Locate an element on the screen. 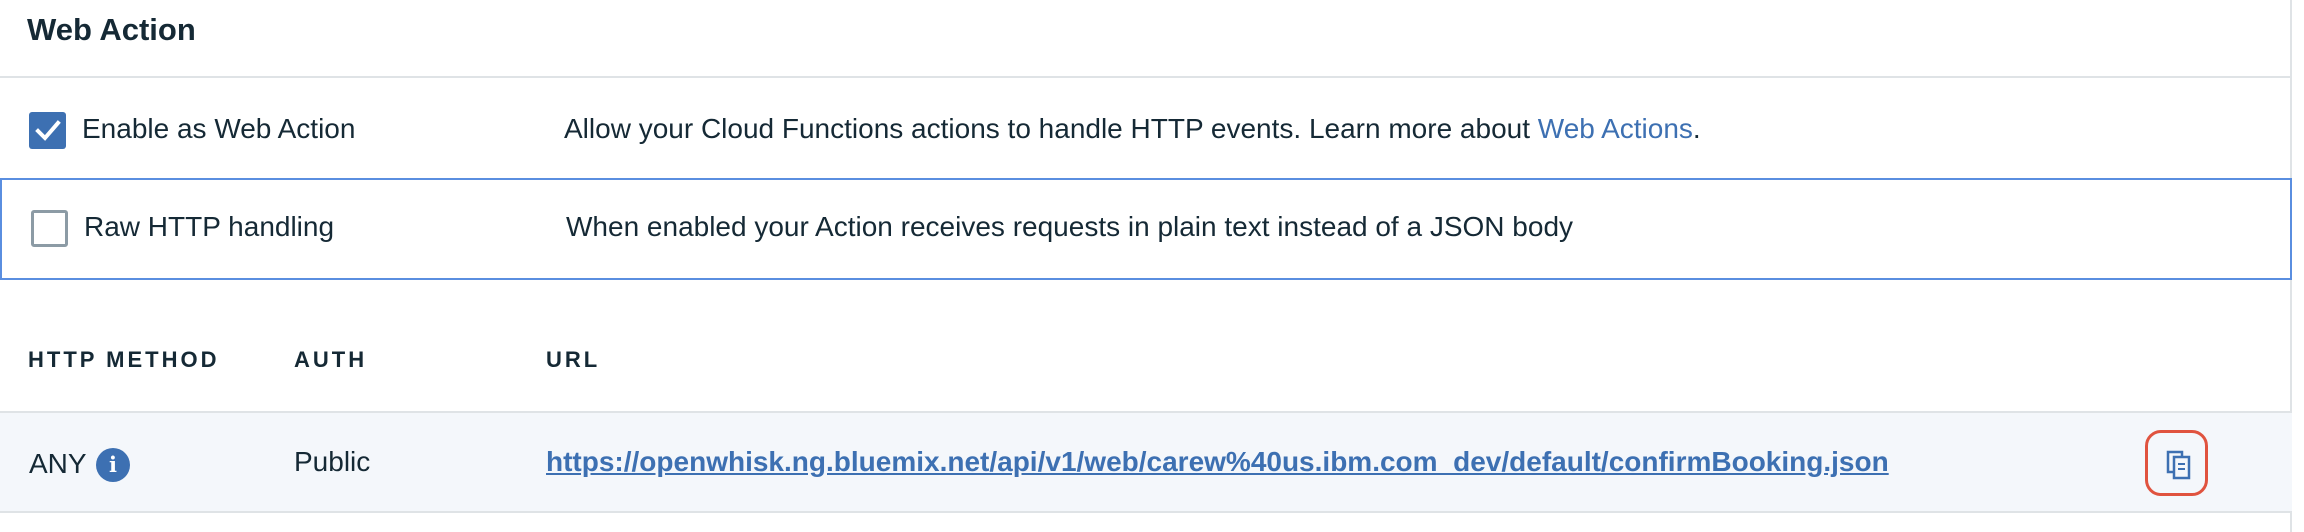 Image resolution: width=2304 pixels, height=532 pixels. checkmark-icon is located at coordinates (48, 130).